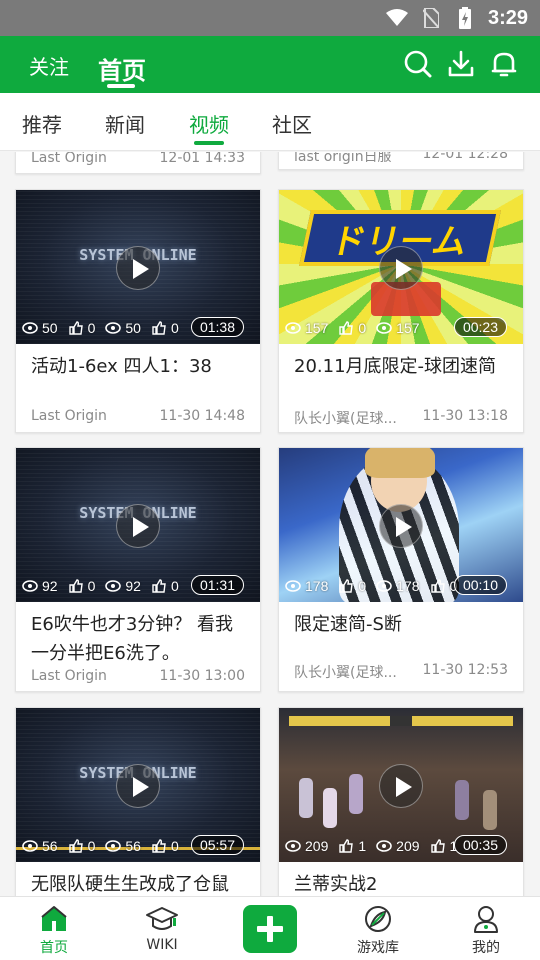  What do you see at coordinates (480, 327) in the screenshot?
I see `video-duration: 00:23` at bounding box center [480, 327].